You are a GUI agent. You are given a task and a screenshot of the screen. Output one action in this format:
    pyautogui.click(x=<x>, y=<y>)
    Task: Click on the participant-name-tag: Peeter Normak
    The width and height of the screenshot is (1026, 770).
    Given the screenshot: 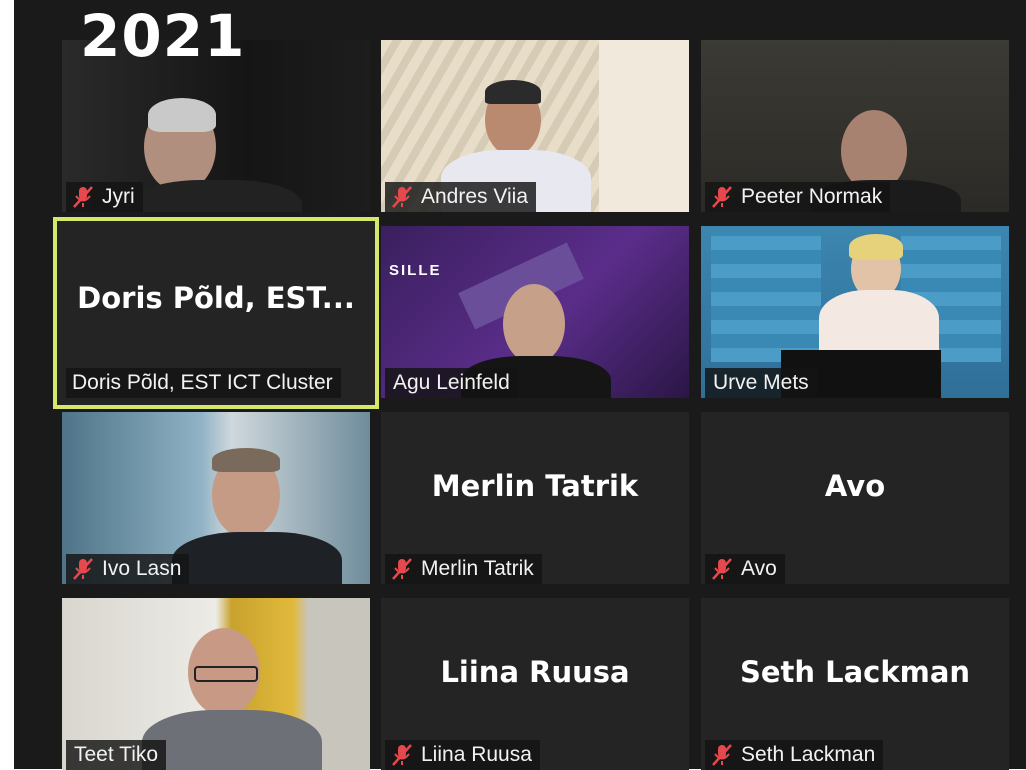 What is the action you would take?
    pyautogui.click(x=798, y=197)
    